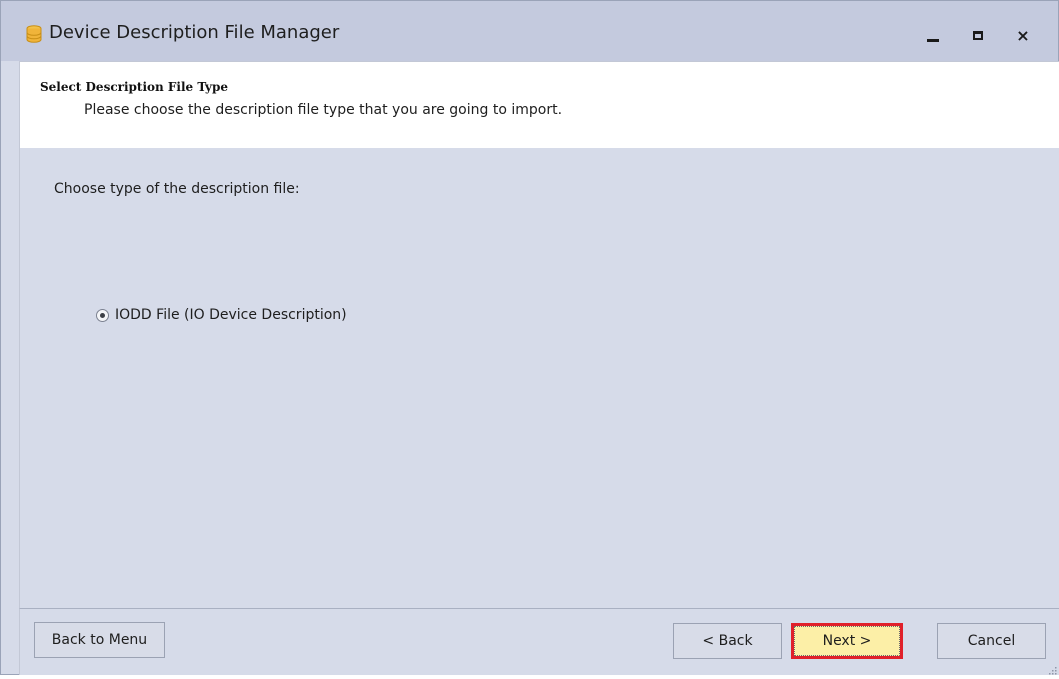 Image resolution: width=1059 pixels, height=679 pixels. Describe the element at coordinates (933, 40) in the screenshot. I see `minimize-icon` at that location.